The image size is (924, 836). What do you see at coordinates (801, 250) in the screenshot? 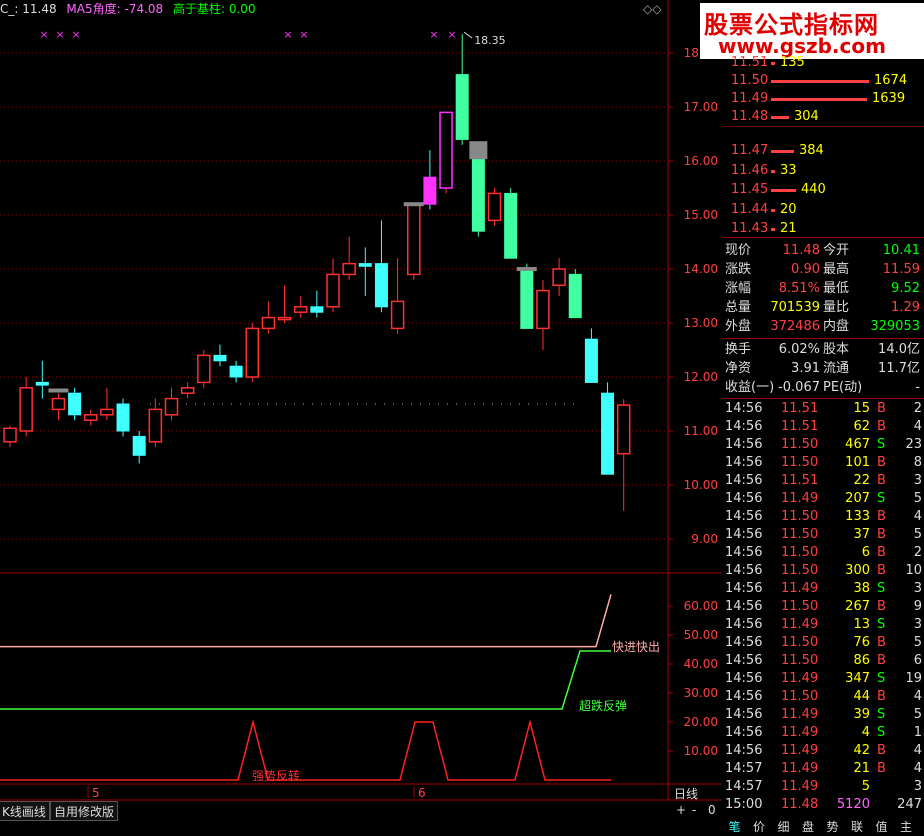
I see `quote-value: 11.48` at bounding box center [801, 250].